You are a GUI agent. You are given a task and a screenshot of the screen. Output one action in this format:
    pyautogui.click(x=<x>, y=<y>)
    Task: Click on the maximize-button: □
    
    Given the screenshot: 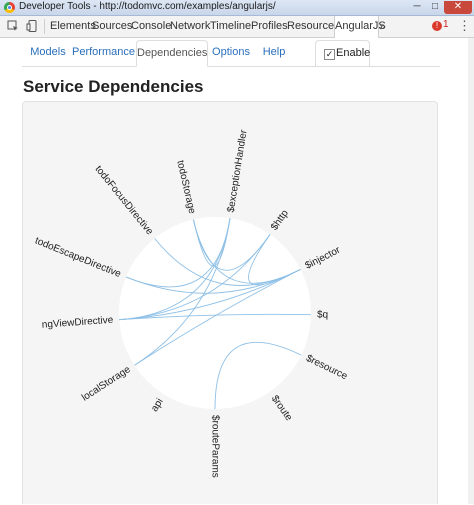 What is the action you would take?
    pyautogui.click(x=435, y=7)
    